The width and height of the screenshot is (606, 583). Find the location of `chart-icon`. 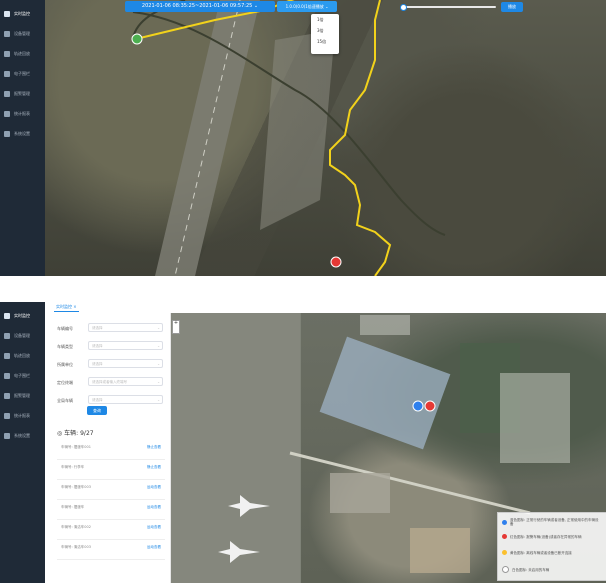

chart-icon is located at coordinates (7, 416).